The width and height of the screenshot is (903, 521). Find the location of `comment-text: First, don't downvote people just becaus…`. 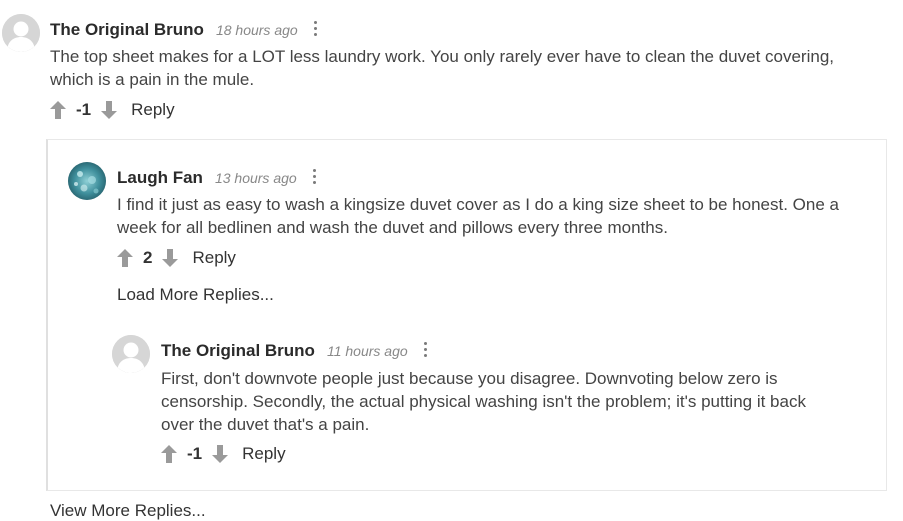

comment-text: First, don't downvote people just becaus… is located at coordinates (516, 401).